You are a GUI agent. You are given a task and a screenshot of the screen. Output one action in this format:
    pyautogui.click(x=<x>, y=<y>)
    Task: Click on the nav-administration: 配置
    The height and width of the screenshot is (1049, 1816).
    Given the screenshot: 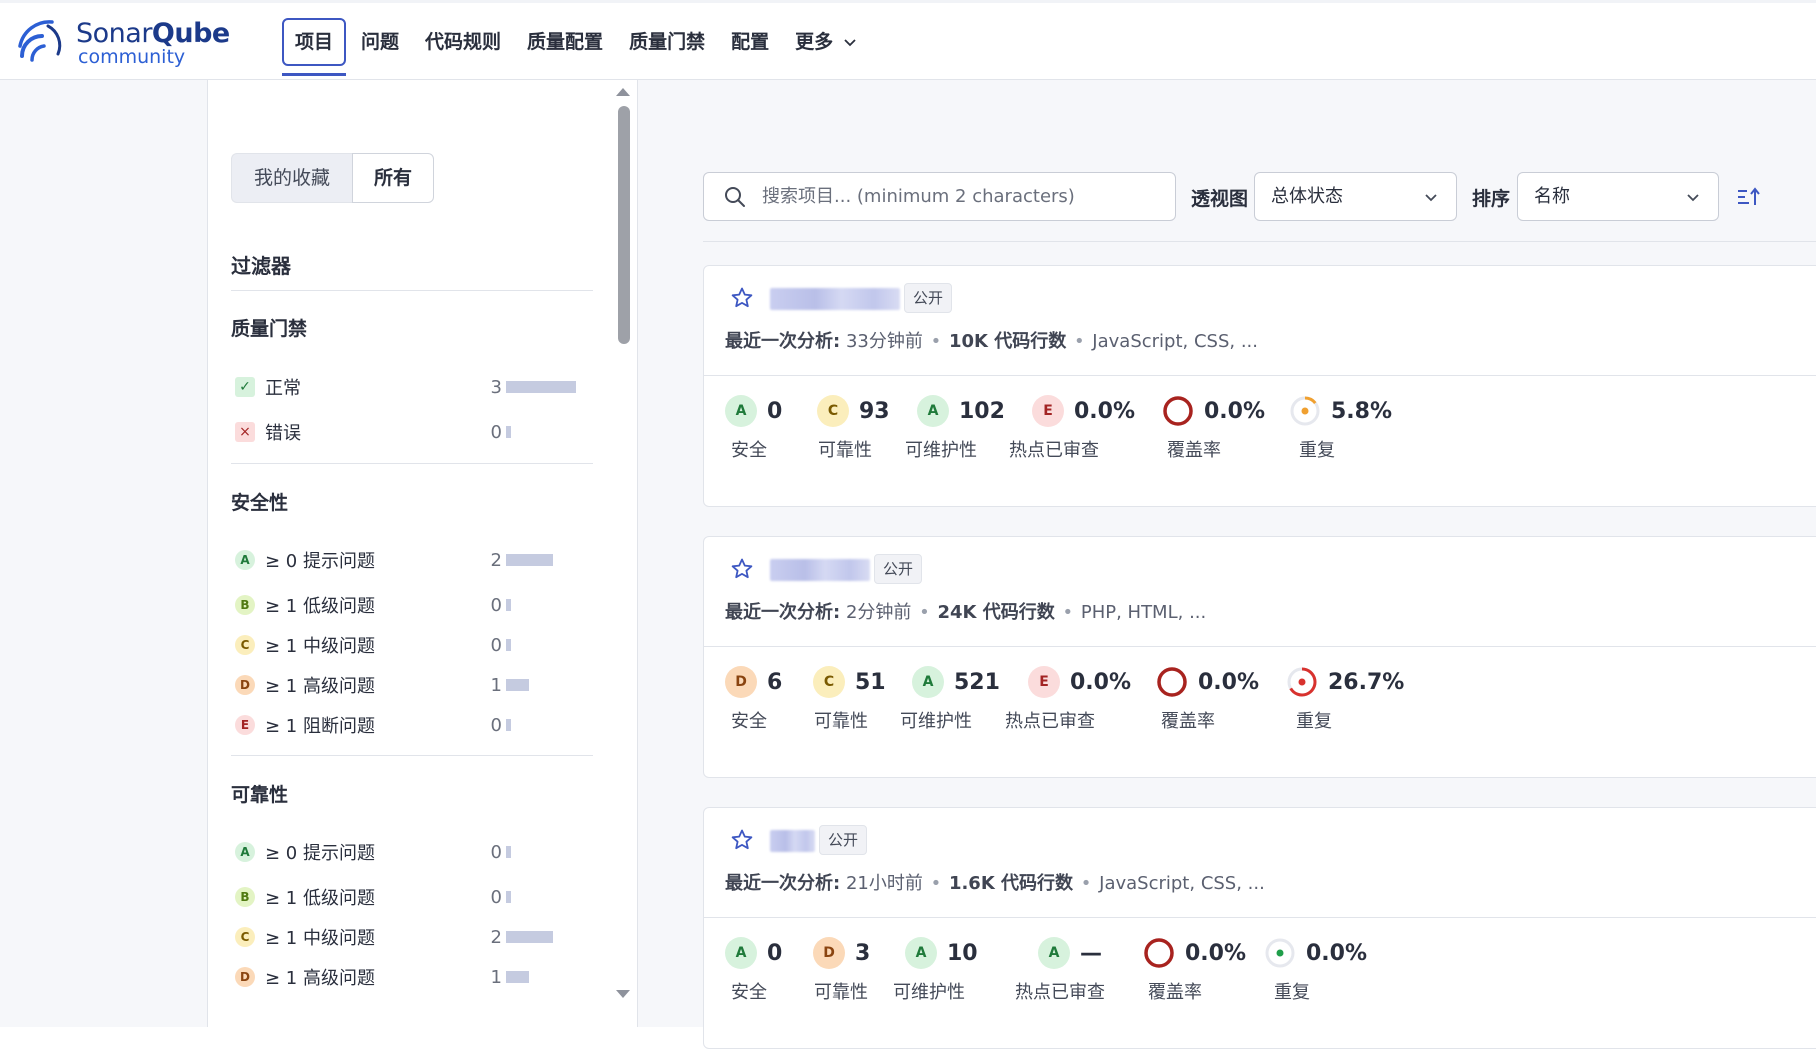 What is the action you would take?
    pyautogui.click(x=750, y=42)
    